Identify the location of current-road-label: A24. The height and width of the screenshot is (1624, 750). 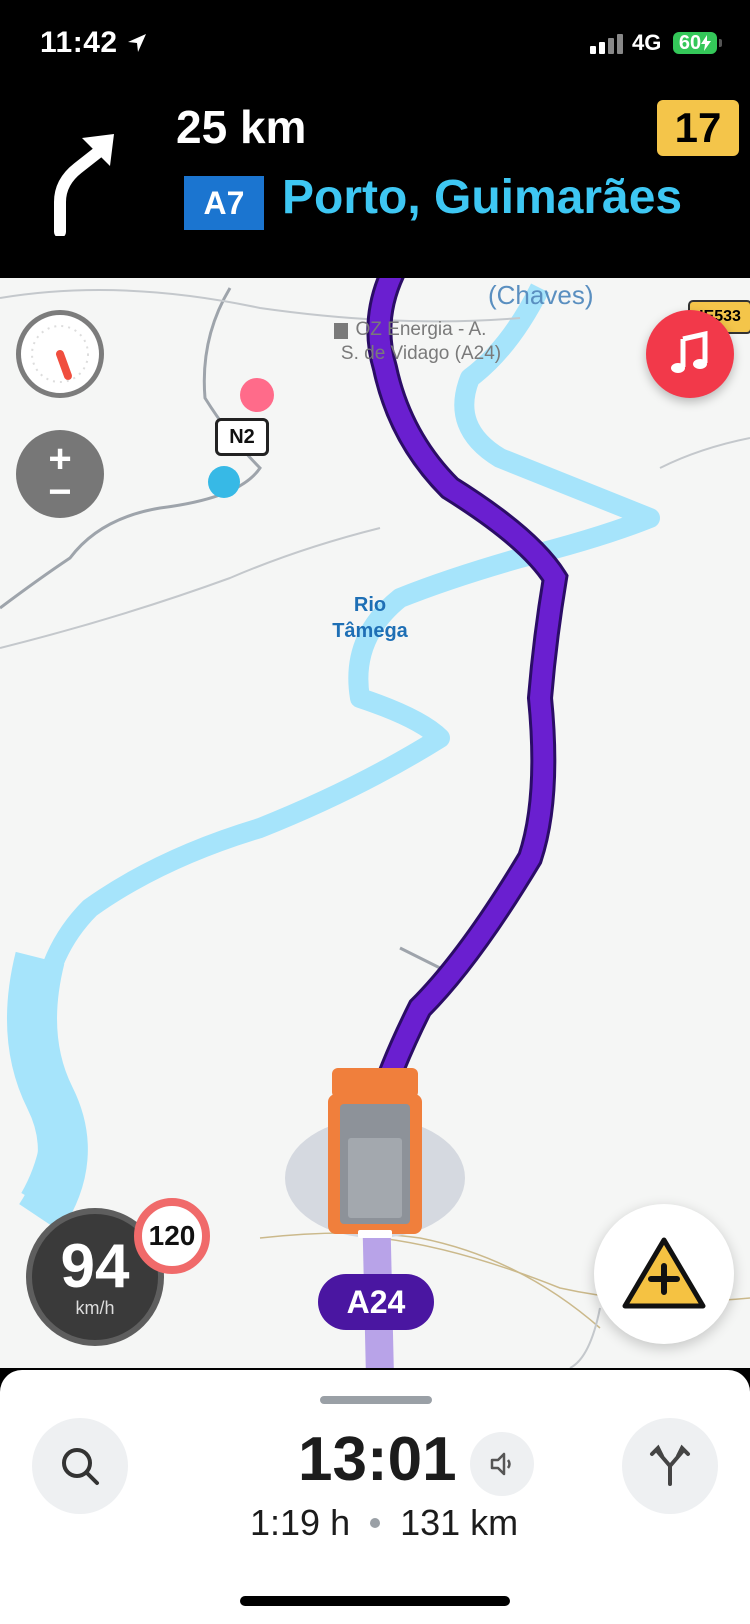
(376, 1302).